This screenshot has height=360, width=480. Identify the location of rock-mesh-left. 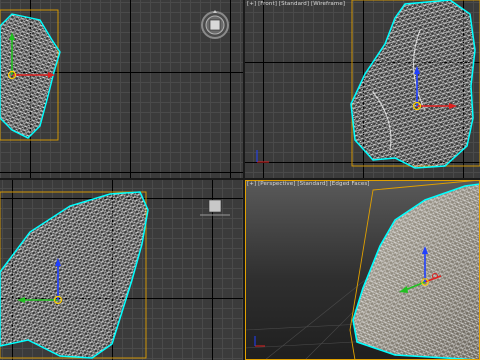
(74, 275).